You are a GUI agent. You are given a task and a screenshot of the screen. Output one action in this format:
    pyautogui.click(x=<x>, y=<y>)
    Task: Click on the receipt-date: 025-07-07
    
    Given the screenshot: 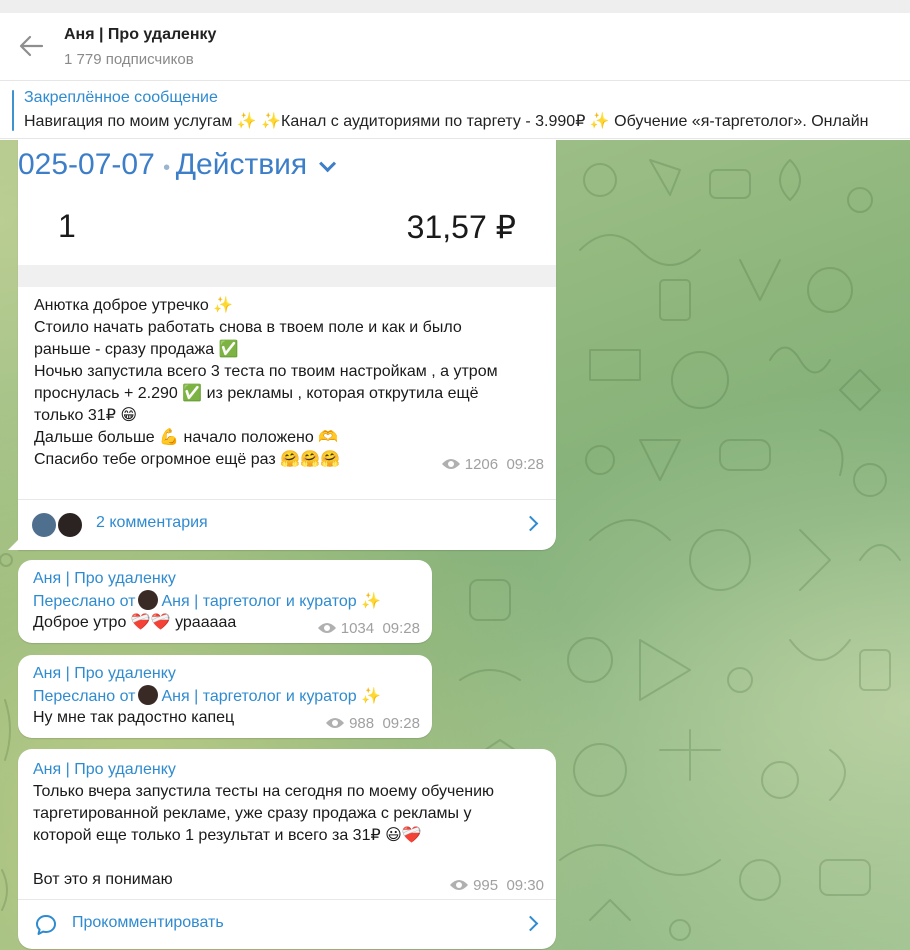 What is the action you would take?
    pyautogui.click(x=86, y=164)
    